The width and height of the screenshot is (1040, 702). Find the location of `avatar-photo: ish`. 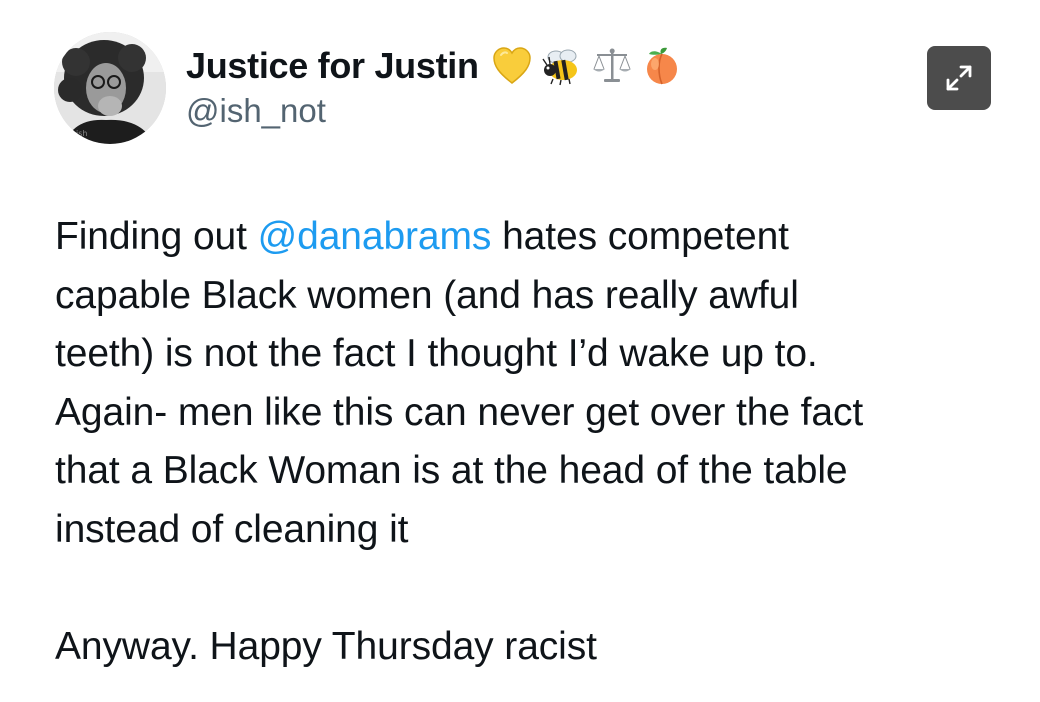

avatar-photo: ish is located at coordinates (110, 88).